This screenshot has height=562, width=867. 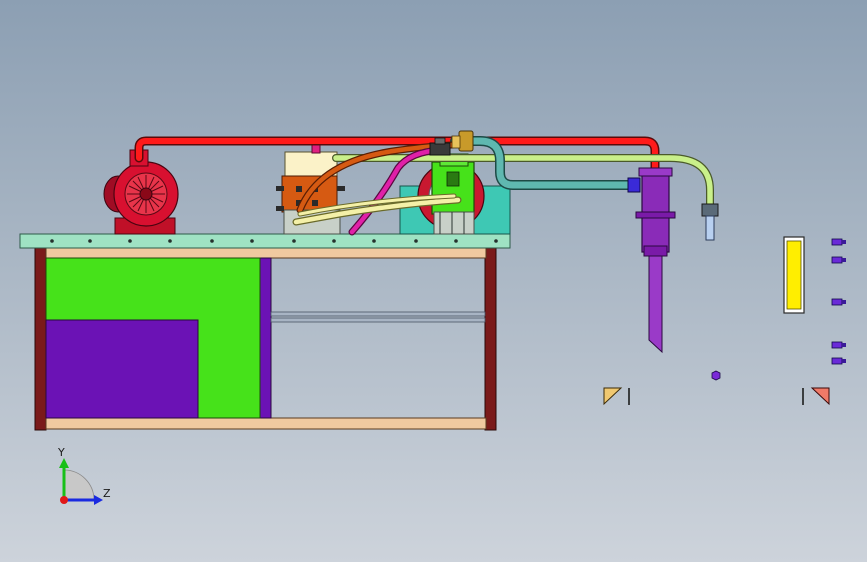 What do you see at coordinates (466, 141) in the screenshot?
I see `brass-union` at bounding box center [466, 141].